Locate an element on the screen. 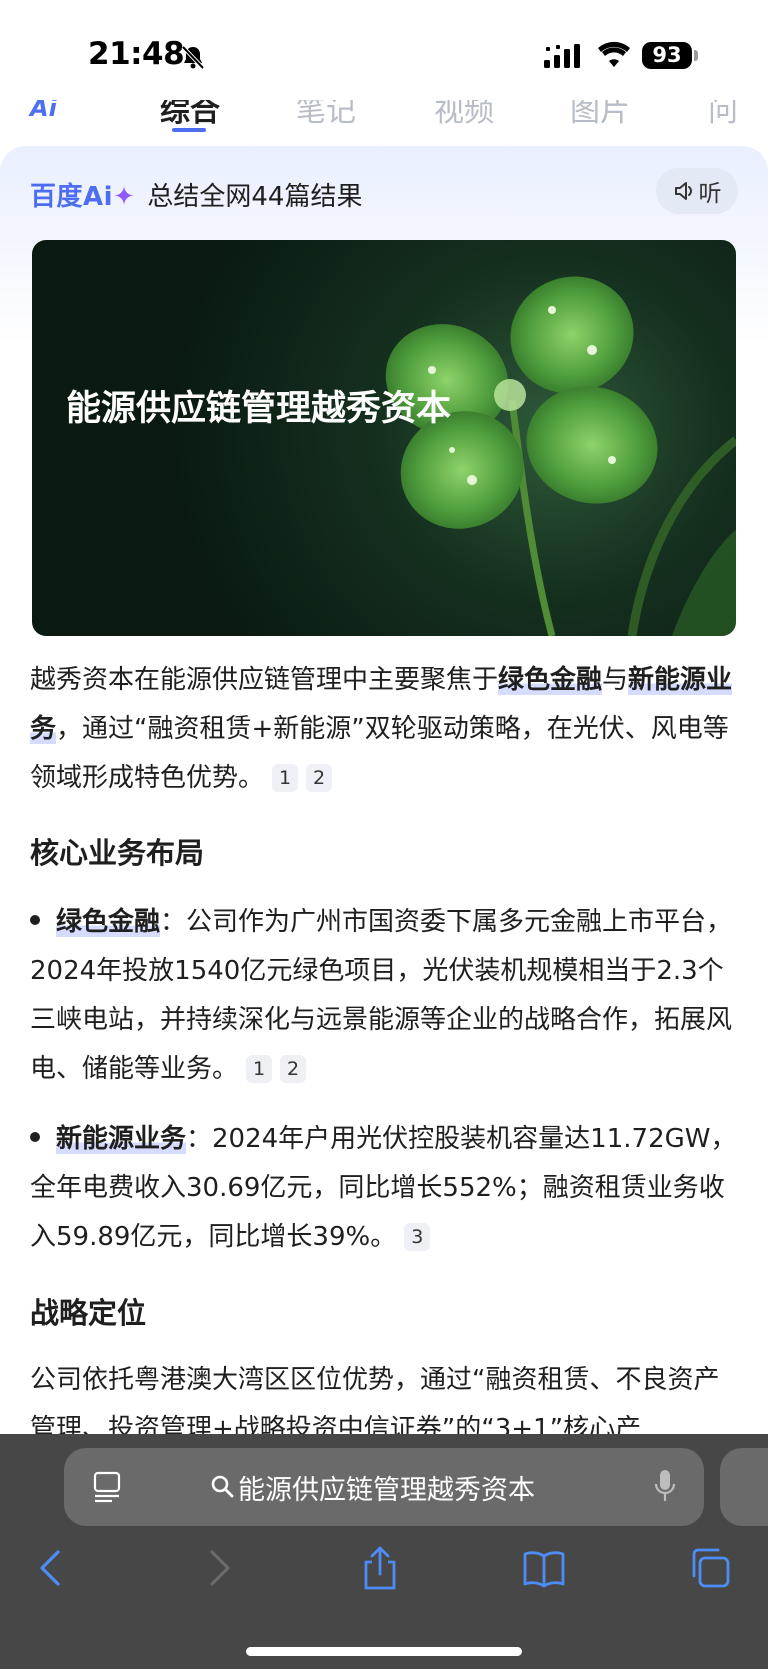 The image size is (768, 1669). status-bar: 21:48 93 is located at coordinates (384, 50).